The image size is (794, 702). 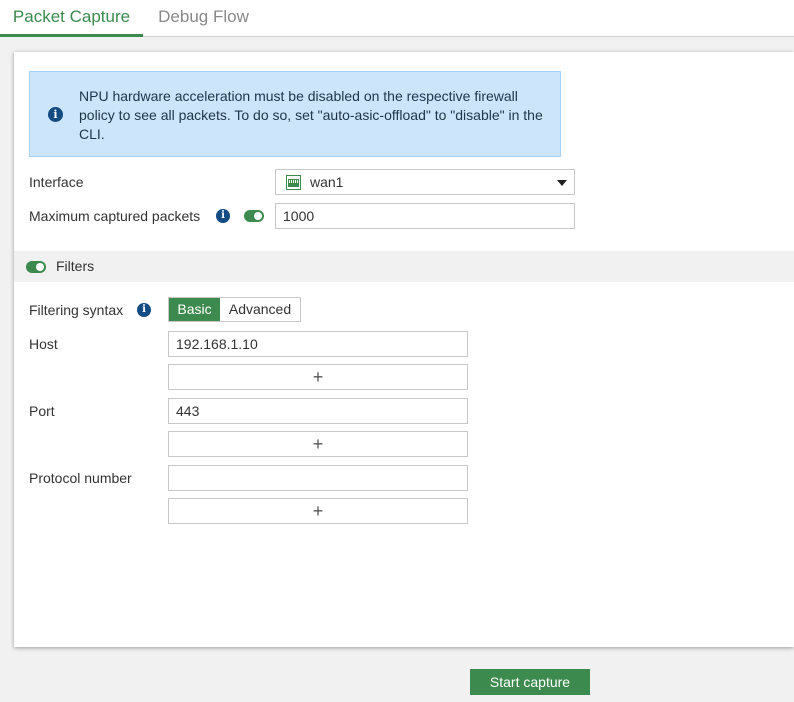 What do you see at coordinates (397, 18) in the screenshot?
I see `tab-bar: Packet Capture Debug Flow` at bounding box center [397, 18].